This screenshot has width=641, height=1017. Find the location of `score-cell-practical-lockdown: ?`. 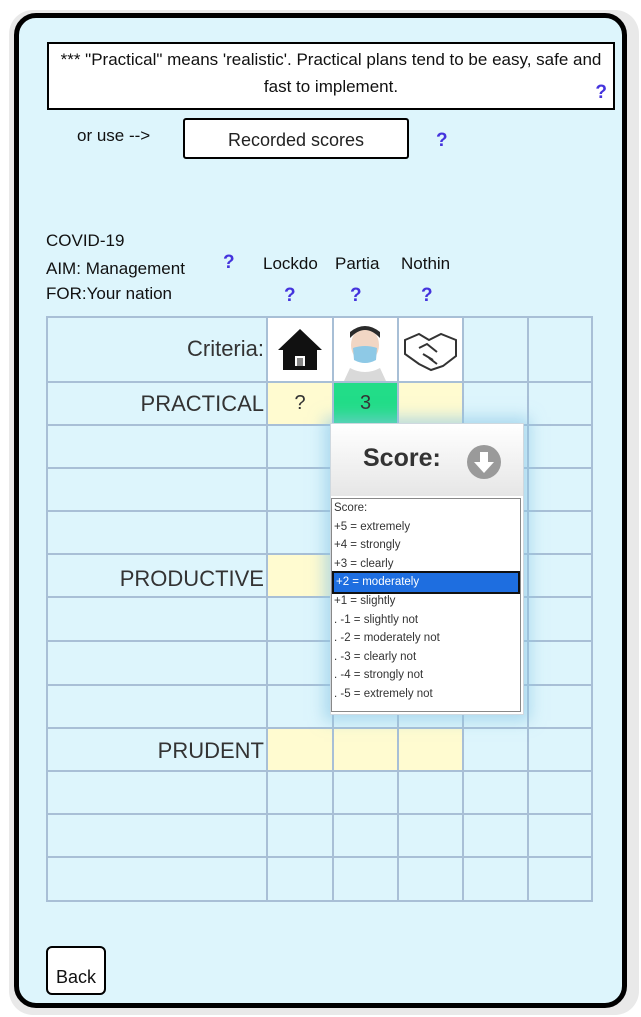

score-cell-practical-lockdown: ? is located at coordinates (300, 403).